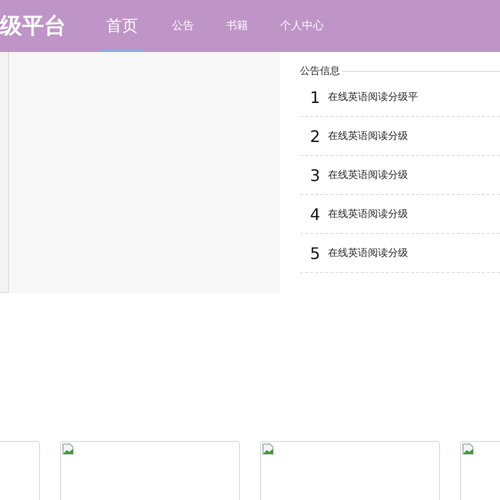 The width and height of the screenshot is (500, 500). Describe the element at coordinates (320, 71) in the screenshot. I see `section-title: 公告信息` at that location.